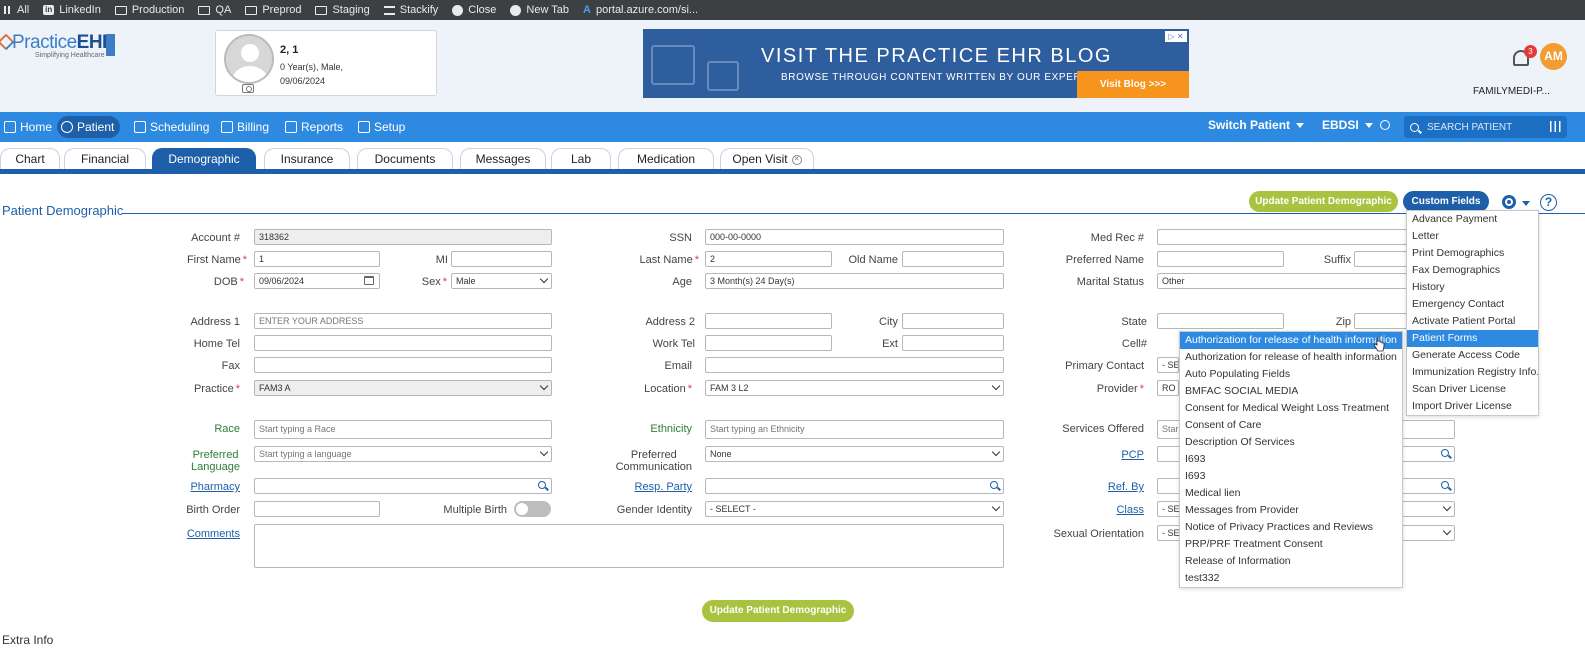  What do you see at coordinates (403, 429) in the screenshot?
I see `race-field: Start typing a Race` at bounding box center [403, 429].